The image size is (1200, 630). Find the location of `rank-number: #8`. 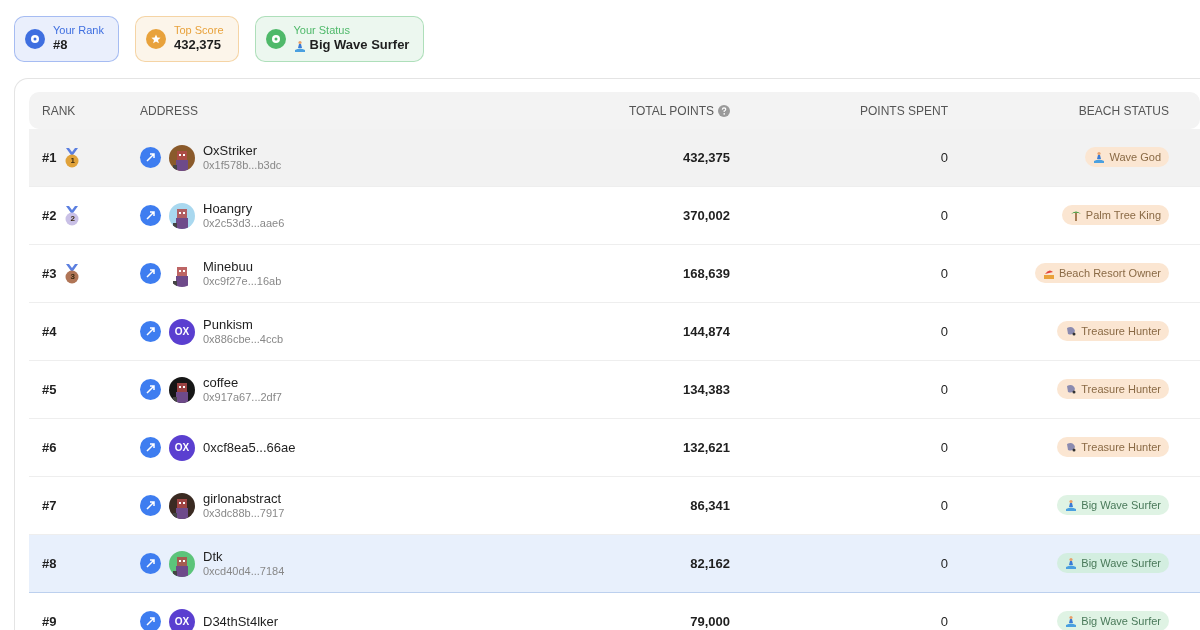

rank-number: #8 is located at coordinates (49, 563).